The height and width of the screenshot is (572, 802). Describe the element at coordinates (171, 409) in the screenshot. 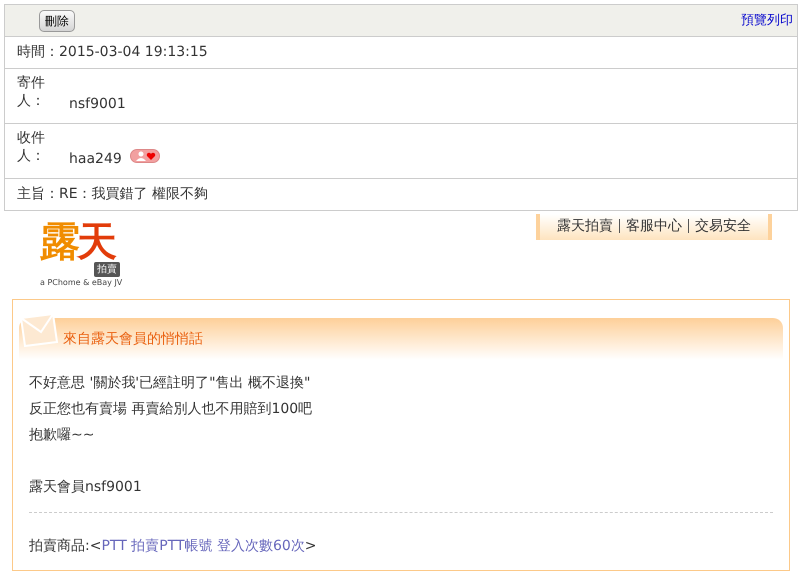

I see `message-line: 反正您也有賣場 再賣給別人也不用賠到100吧` at that location.